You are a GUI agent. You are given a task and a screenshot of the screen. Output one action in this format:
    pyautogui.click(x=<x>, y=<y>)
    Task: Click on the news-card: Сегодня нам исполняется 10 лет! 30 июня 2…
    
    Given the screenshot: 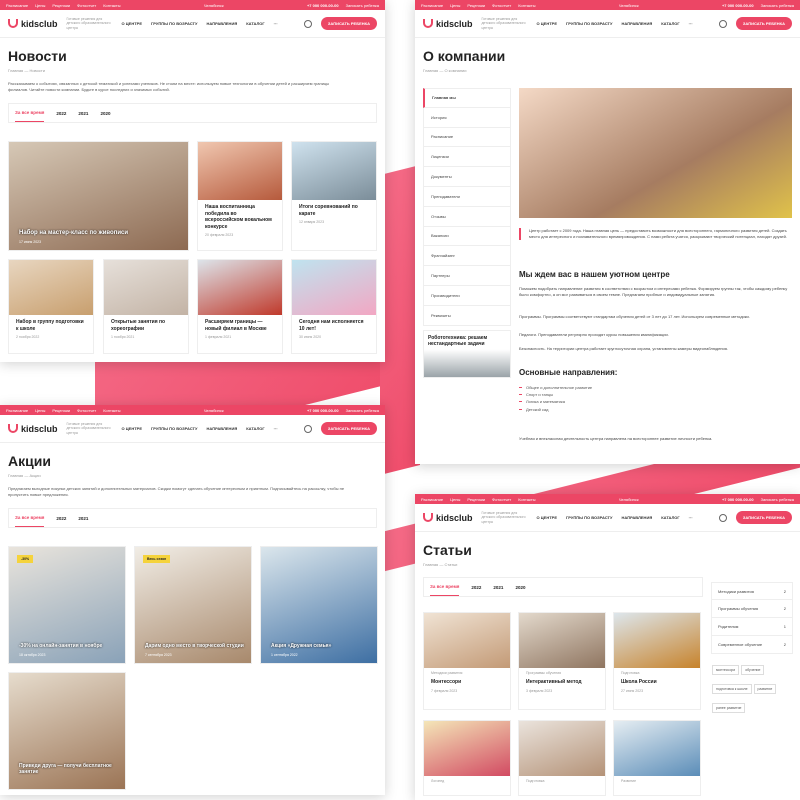 What is the action you would take?
    pyautogui.click(x=334, y=306)
    